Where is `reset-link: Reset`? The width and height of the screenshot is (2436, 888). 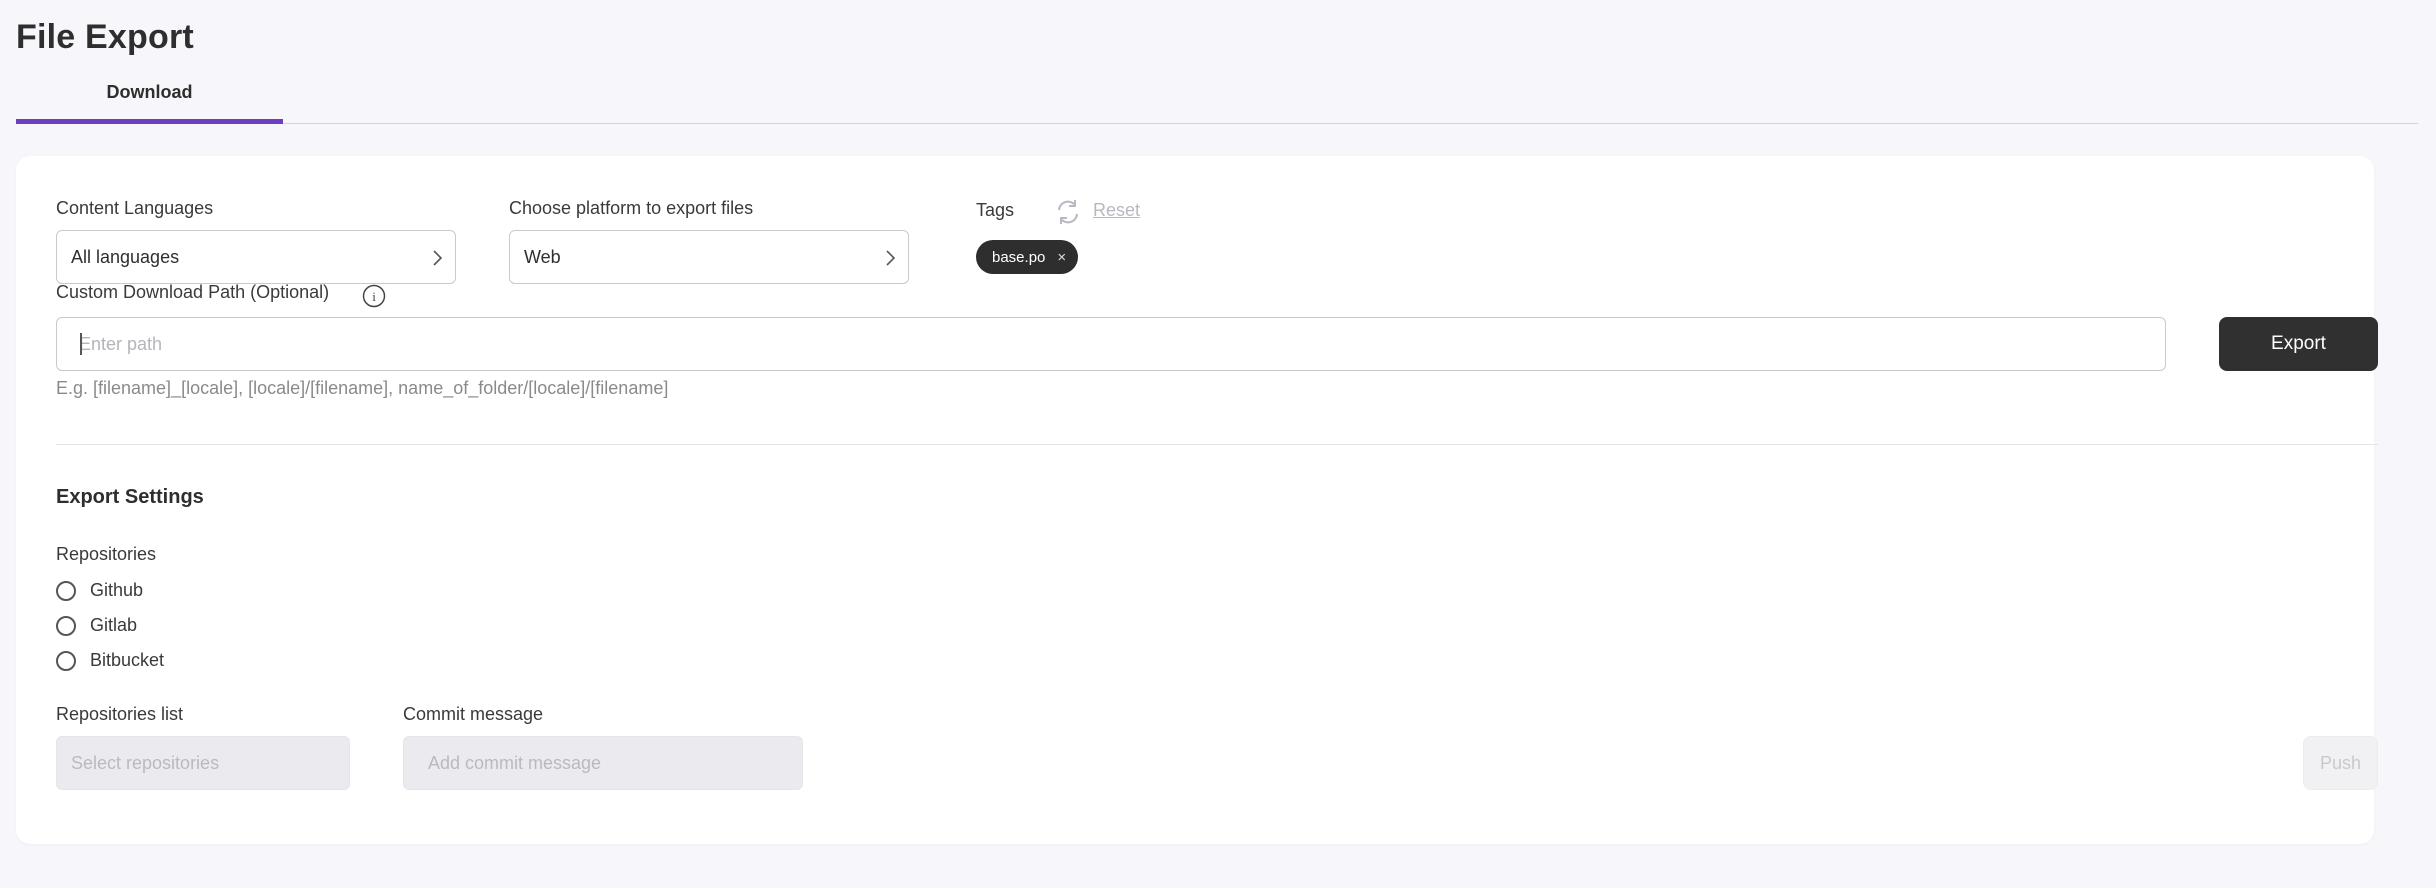 reset-link: Reset is located at coordinates (1116, 210).